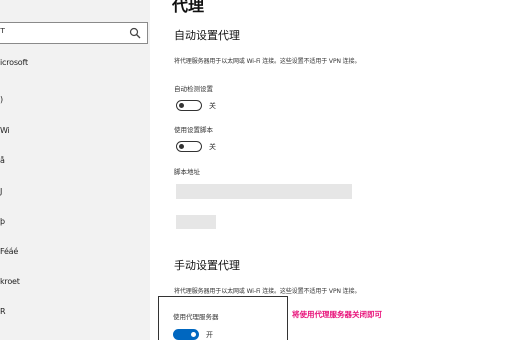 This screenshot has width=512, height=340. I want to click on save-button, so click(196, 222).